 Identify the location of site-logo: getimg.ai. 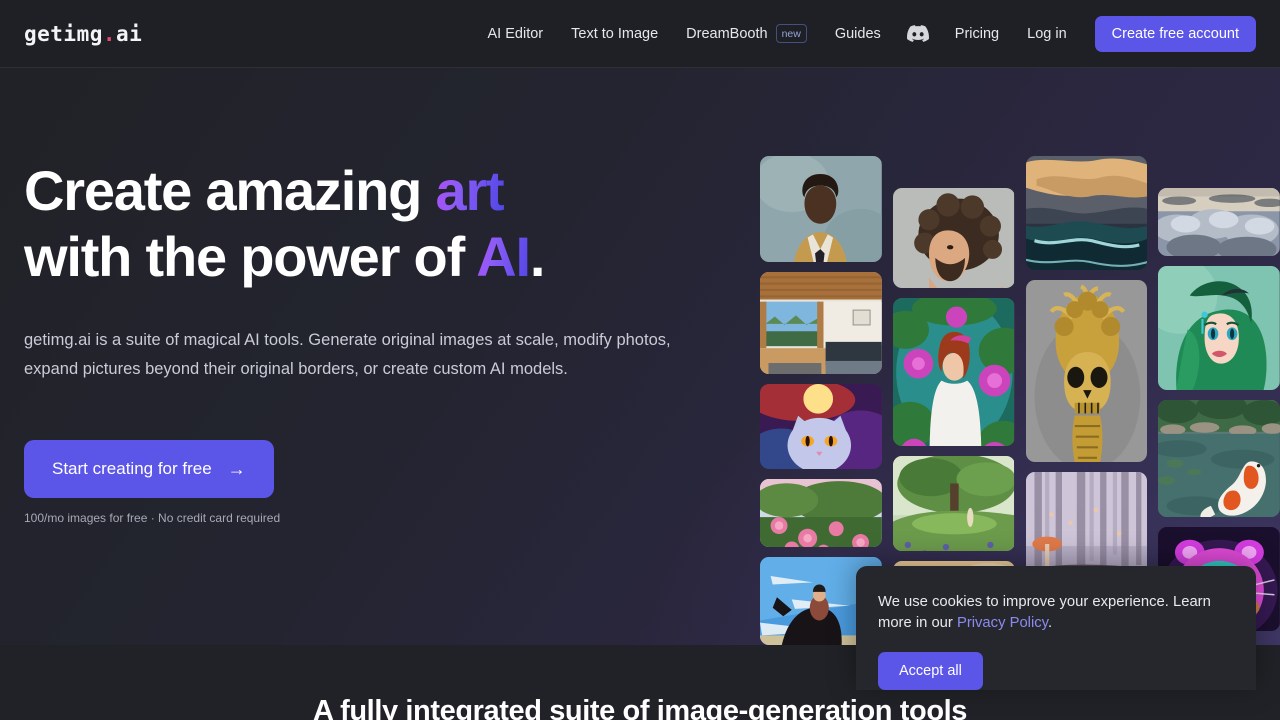
(83, 34).